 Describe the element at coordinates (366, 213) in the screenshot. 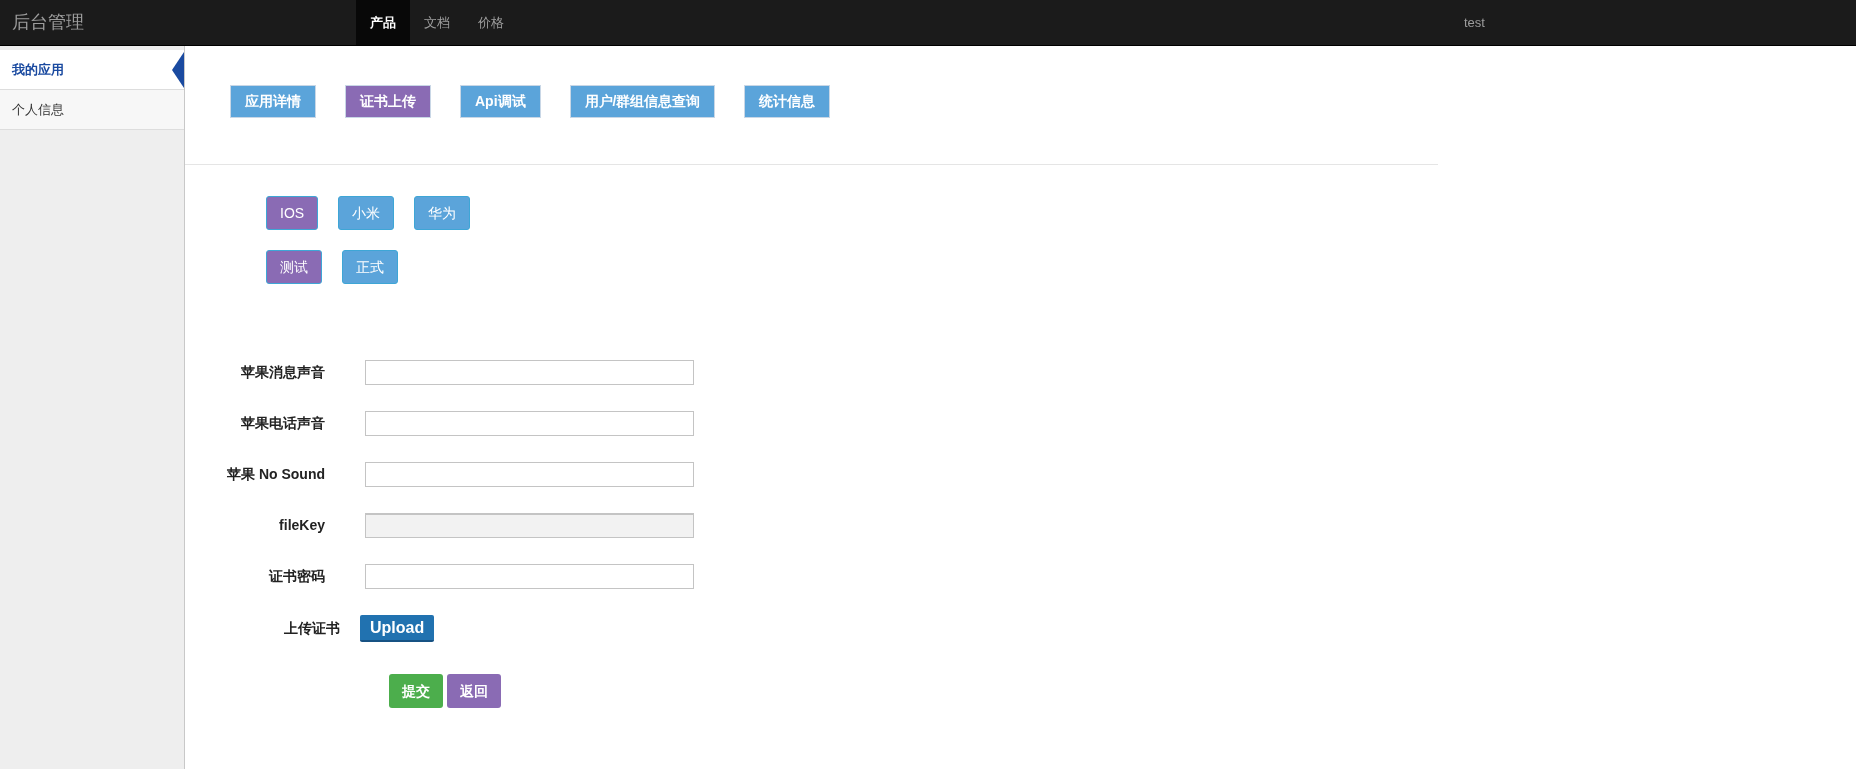

I see `option-button: 小米` at that location.